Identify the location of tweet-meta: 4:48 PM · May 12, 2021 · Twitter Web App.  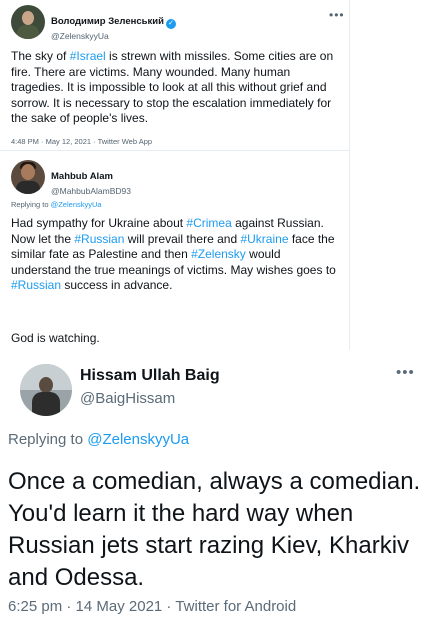
(81, 141).